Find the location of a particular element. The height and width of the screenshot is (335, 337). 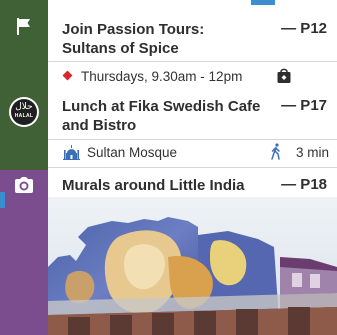

category-rail-purple is located at coordinates (24, 252).